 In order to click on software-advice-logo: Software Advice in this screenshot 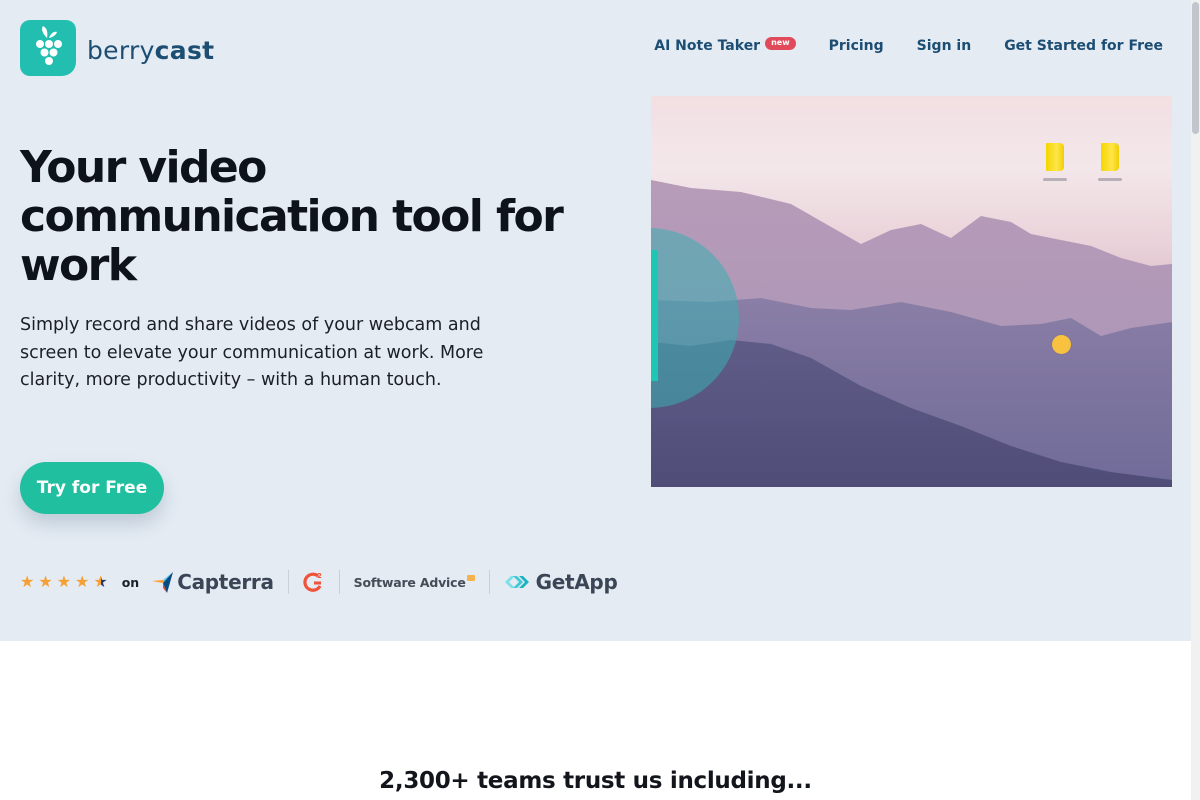, I will do `click(414, 582)`.